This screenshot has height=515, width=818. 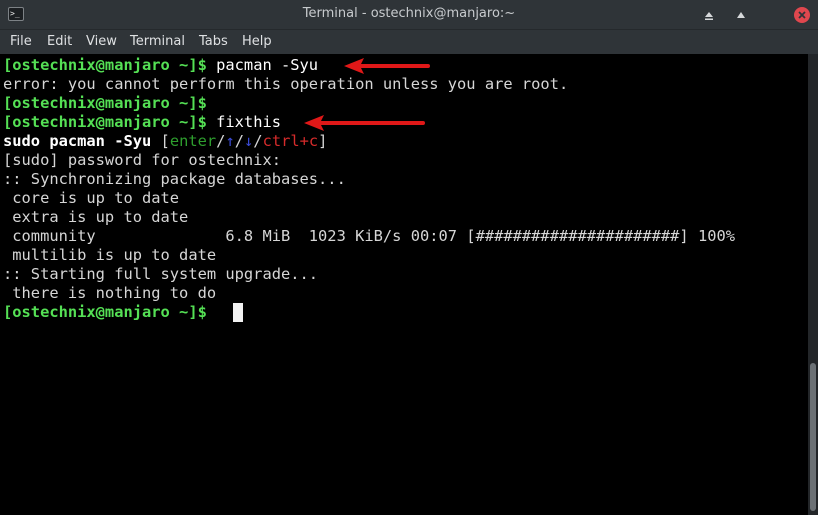 I want to click on hint-ctrlc: ctrl+c, so click(x=290, y=141).